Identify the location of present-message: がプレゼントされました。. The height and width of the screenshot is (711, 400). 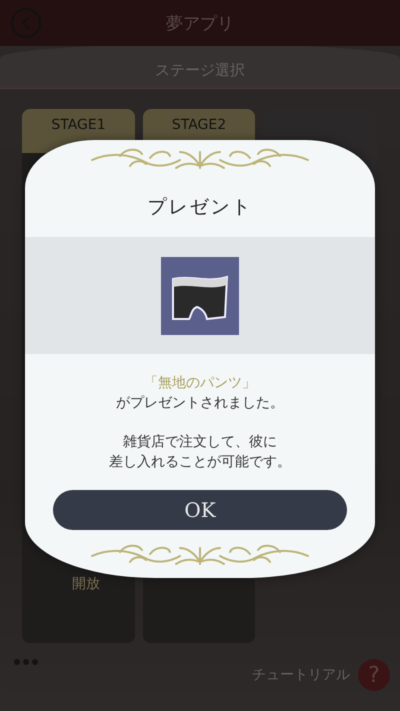
(200, 403).